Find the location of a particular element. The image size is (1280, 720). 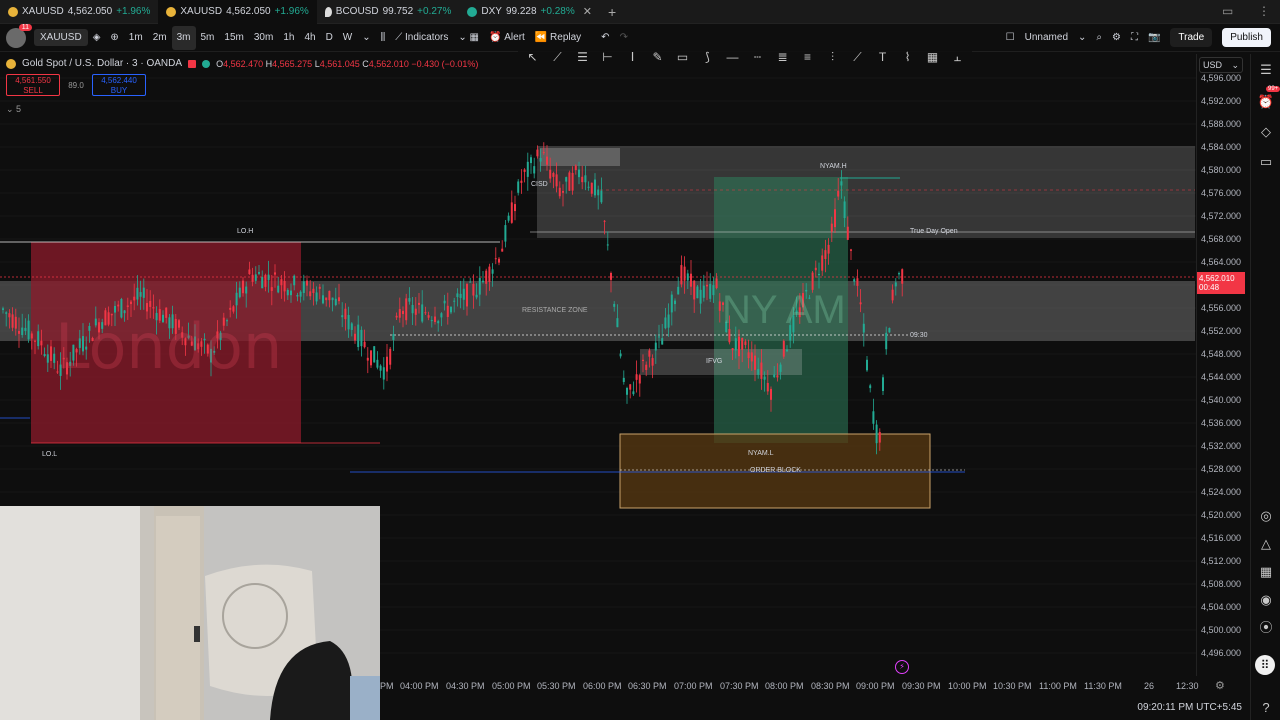

bar-style-icon: ⫼ is located at coordinates (383, 38).